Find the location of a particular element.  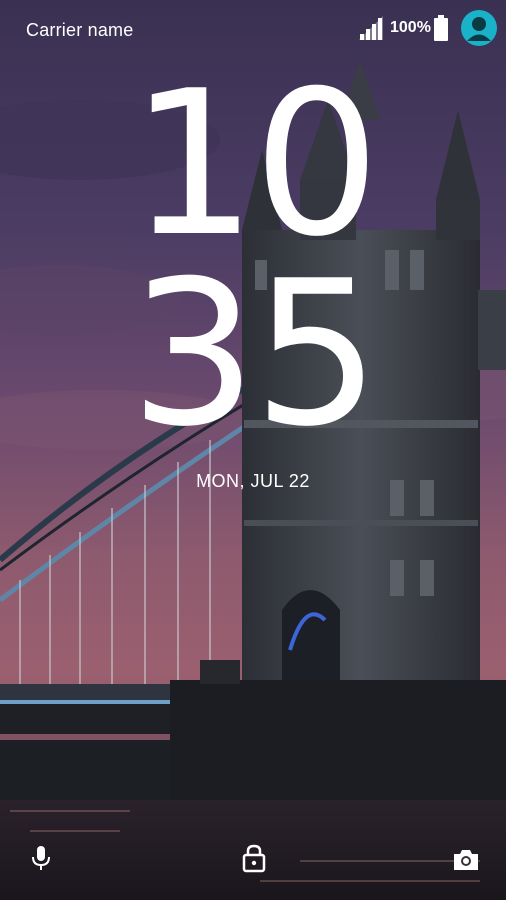

battery-percentage: 100% is located at coordinates (410, 27).